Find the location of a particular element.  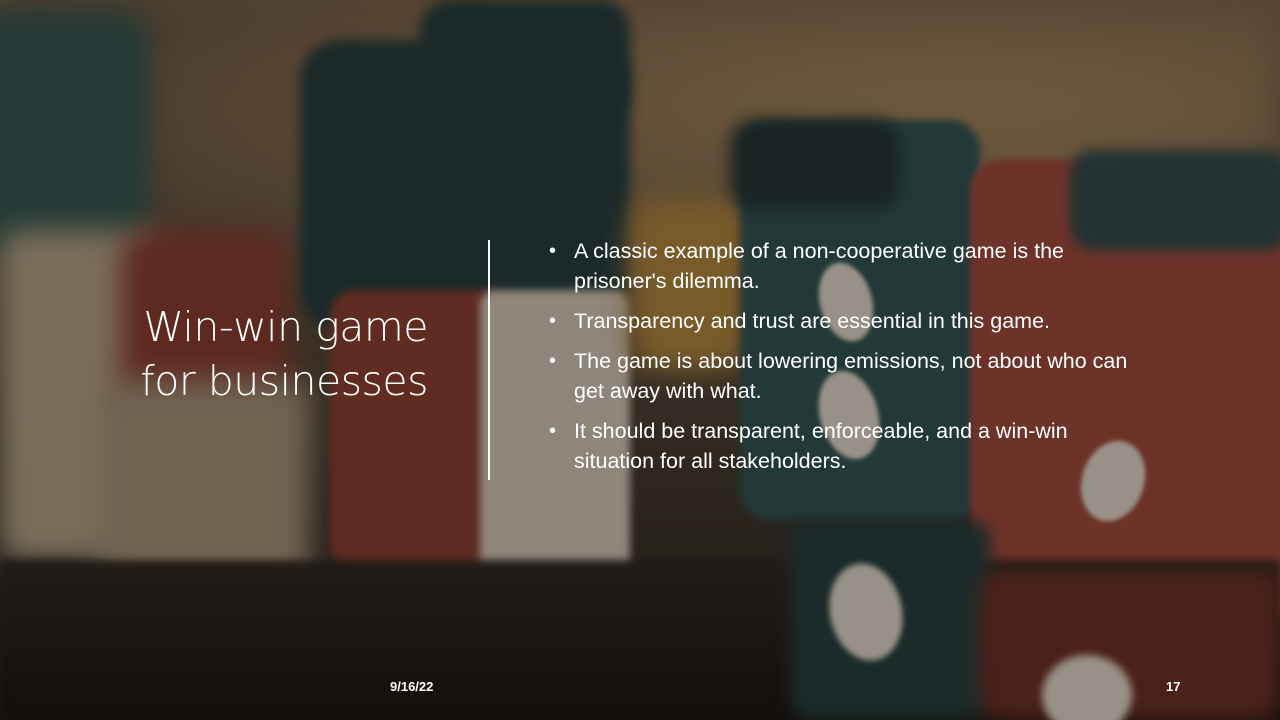

slide-title: Win-win game for businesses is located at coordinates (244, 354).